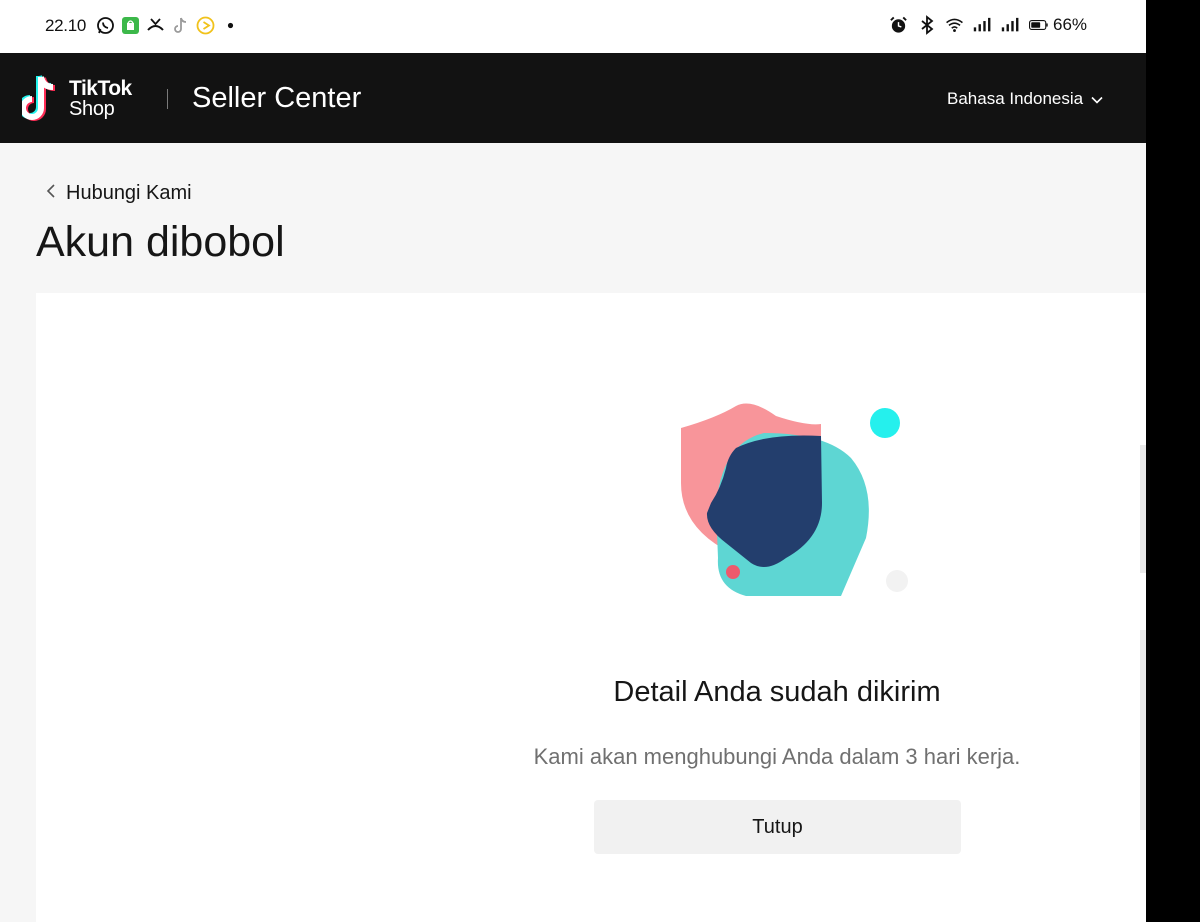  Describe the element at coordinates (230, 25) in the screenshot. I see `dot-icon` at that location.